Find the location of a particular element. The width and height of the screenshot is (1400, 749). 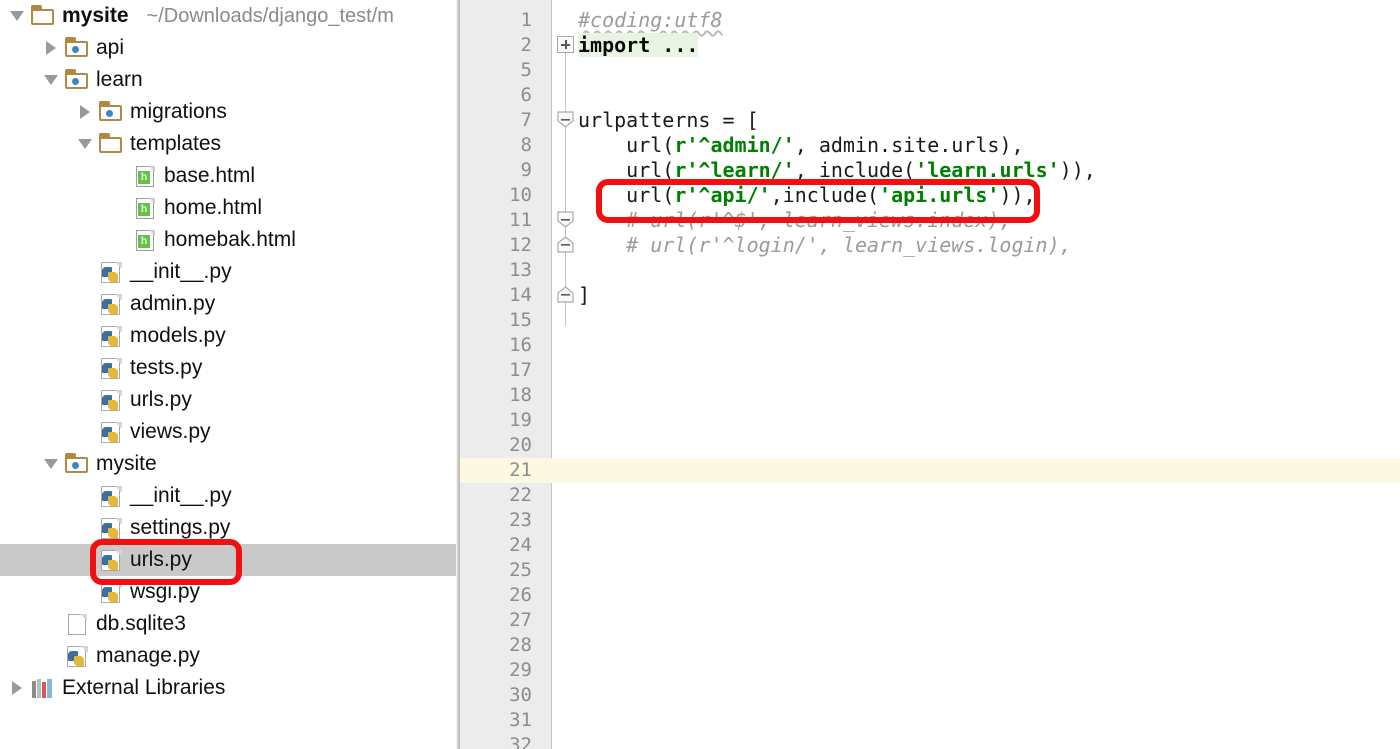

line-number: 12 is located at coordinates (496, 245).